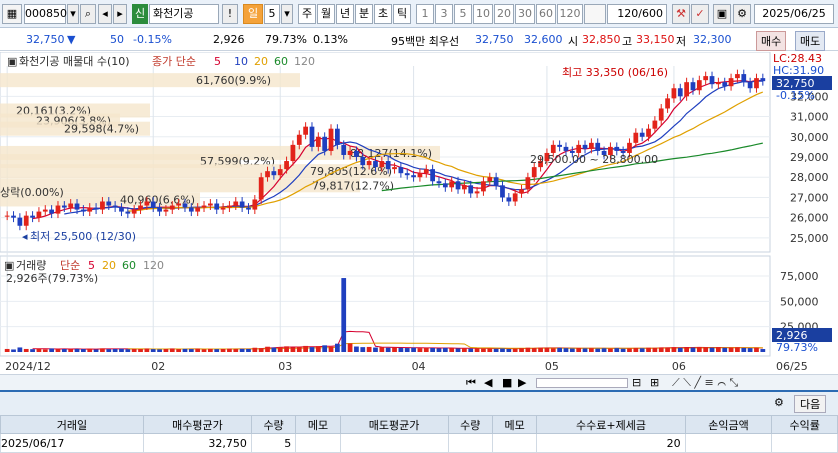 Image resolution: width=838 pixels, height=453 pixels. I want to click on prev-icon: ◂, so click(105, 14).